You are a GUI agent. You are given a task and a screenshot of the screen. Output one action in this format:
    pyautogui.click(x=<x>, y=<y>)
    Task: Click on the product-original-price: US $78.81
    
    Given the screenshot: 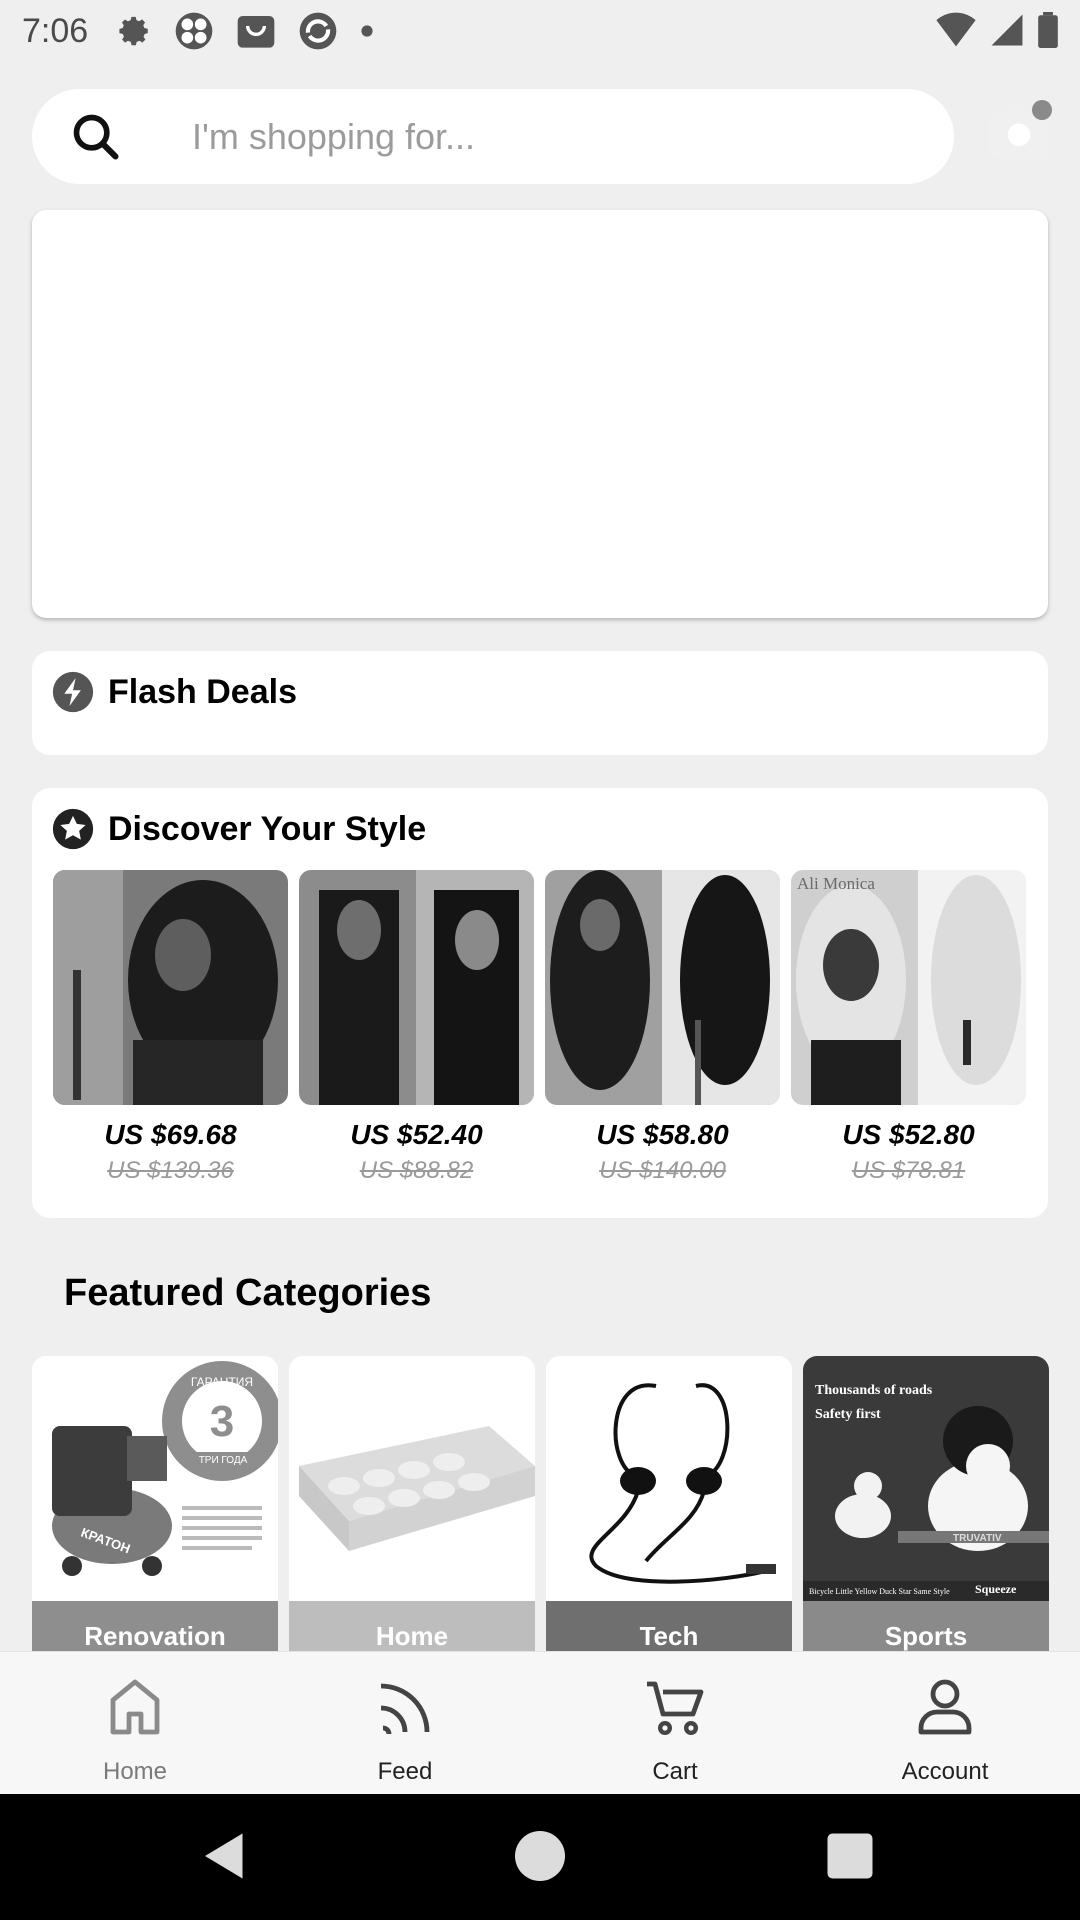 What is the action you would take?
    pyautogui.click(x=908, y=1170)
    